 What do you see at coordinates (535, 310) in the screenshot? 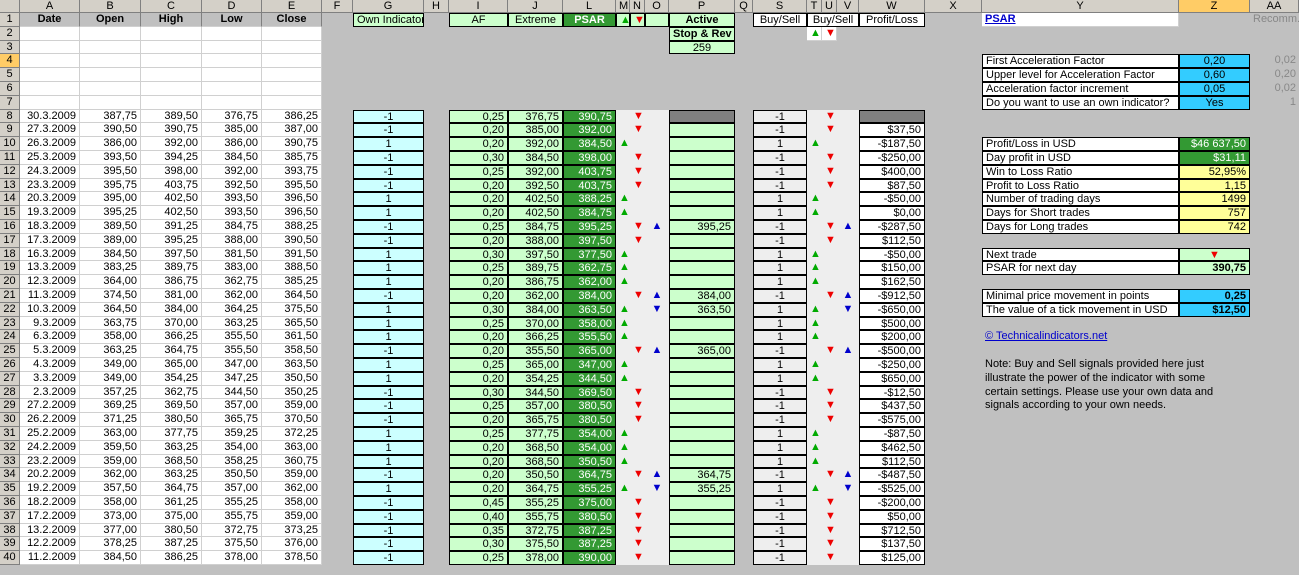
I see `cell-extreme: 384,00` at bounding box center [535, 310].